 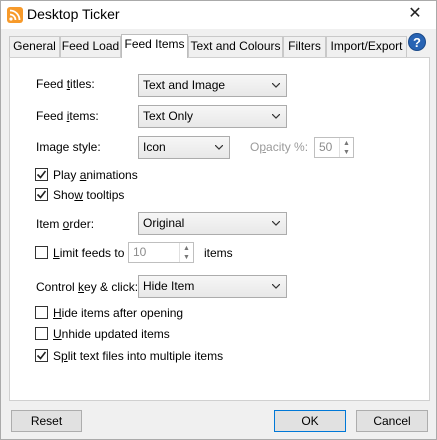 What do you see at coordinates (88, 195) in the screenshot?
I see `show-tooltips-label: Show tooltips` at bounding box center [88, 195].